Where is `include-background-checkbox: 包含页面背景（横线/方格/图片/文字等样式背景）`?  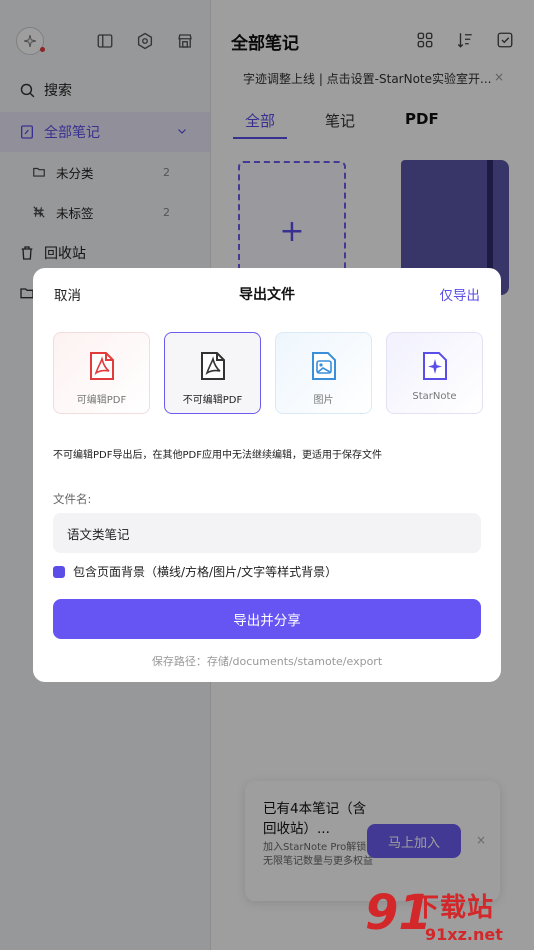
include-background-checkbox: 包含页面背景（横线/方格/图片/文字等样式背景） is located at coordinates (195, 571).